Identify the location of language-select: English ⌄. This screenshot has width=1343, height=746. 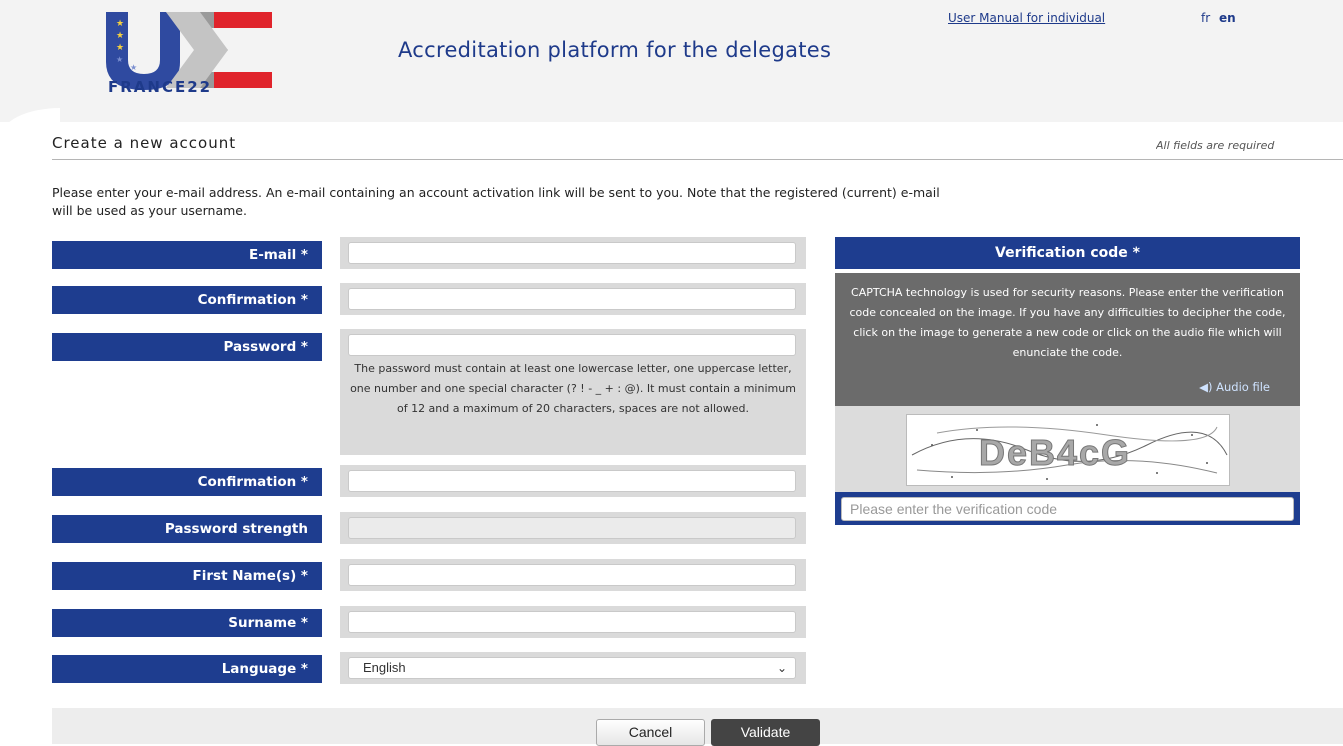
(572, 668).